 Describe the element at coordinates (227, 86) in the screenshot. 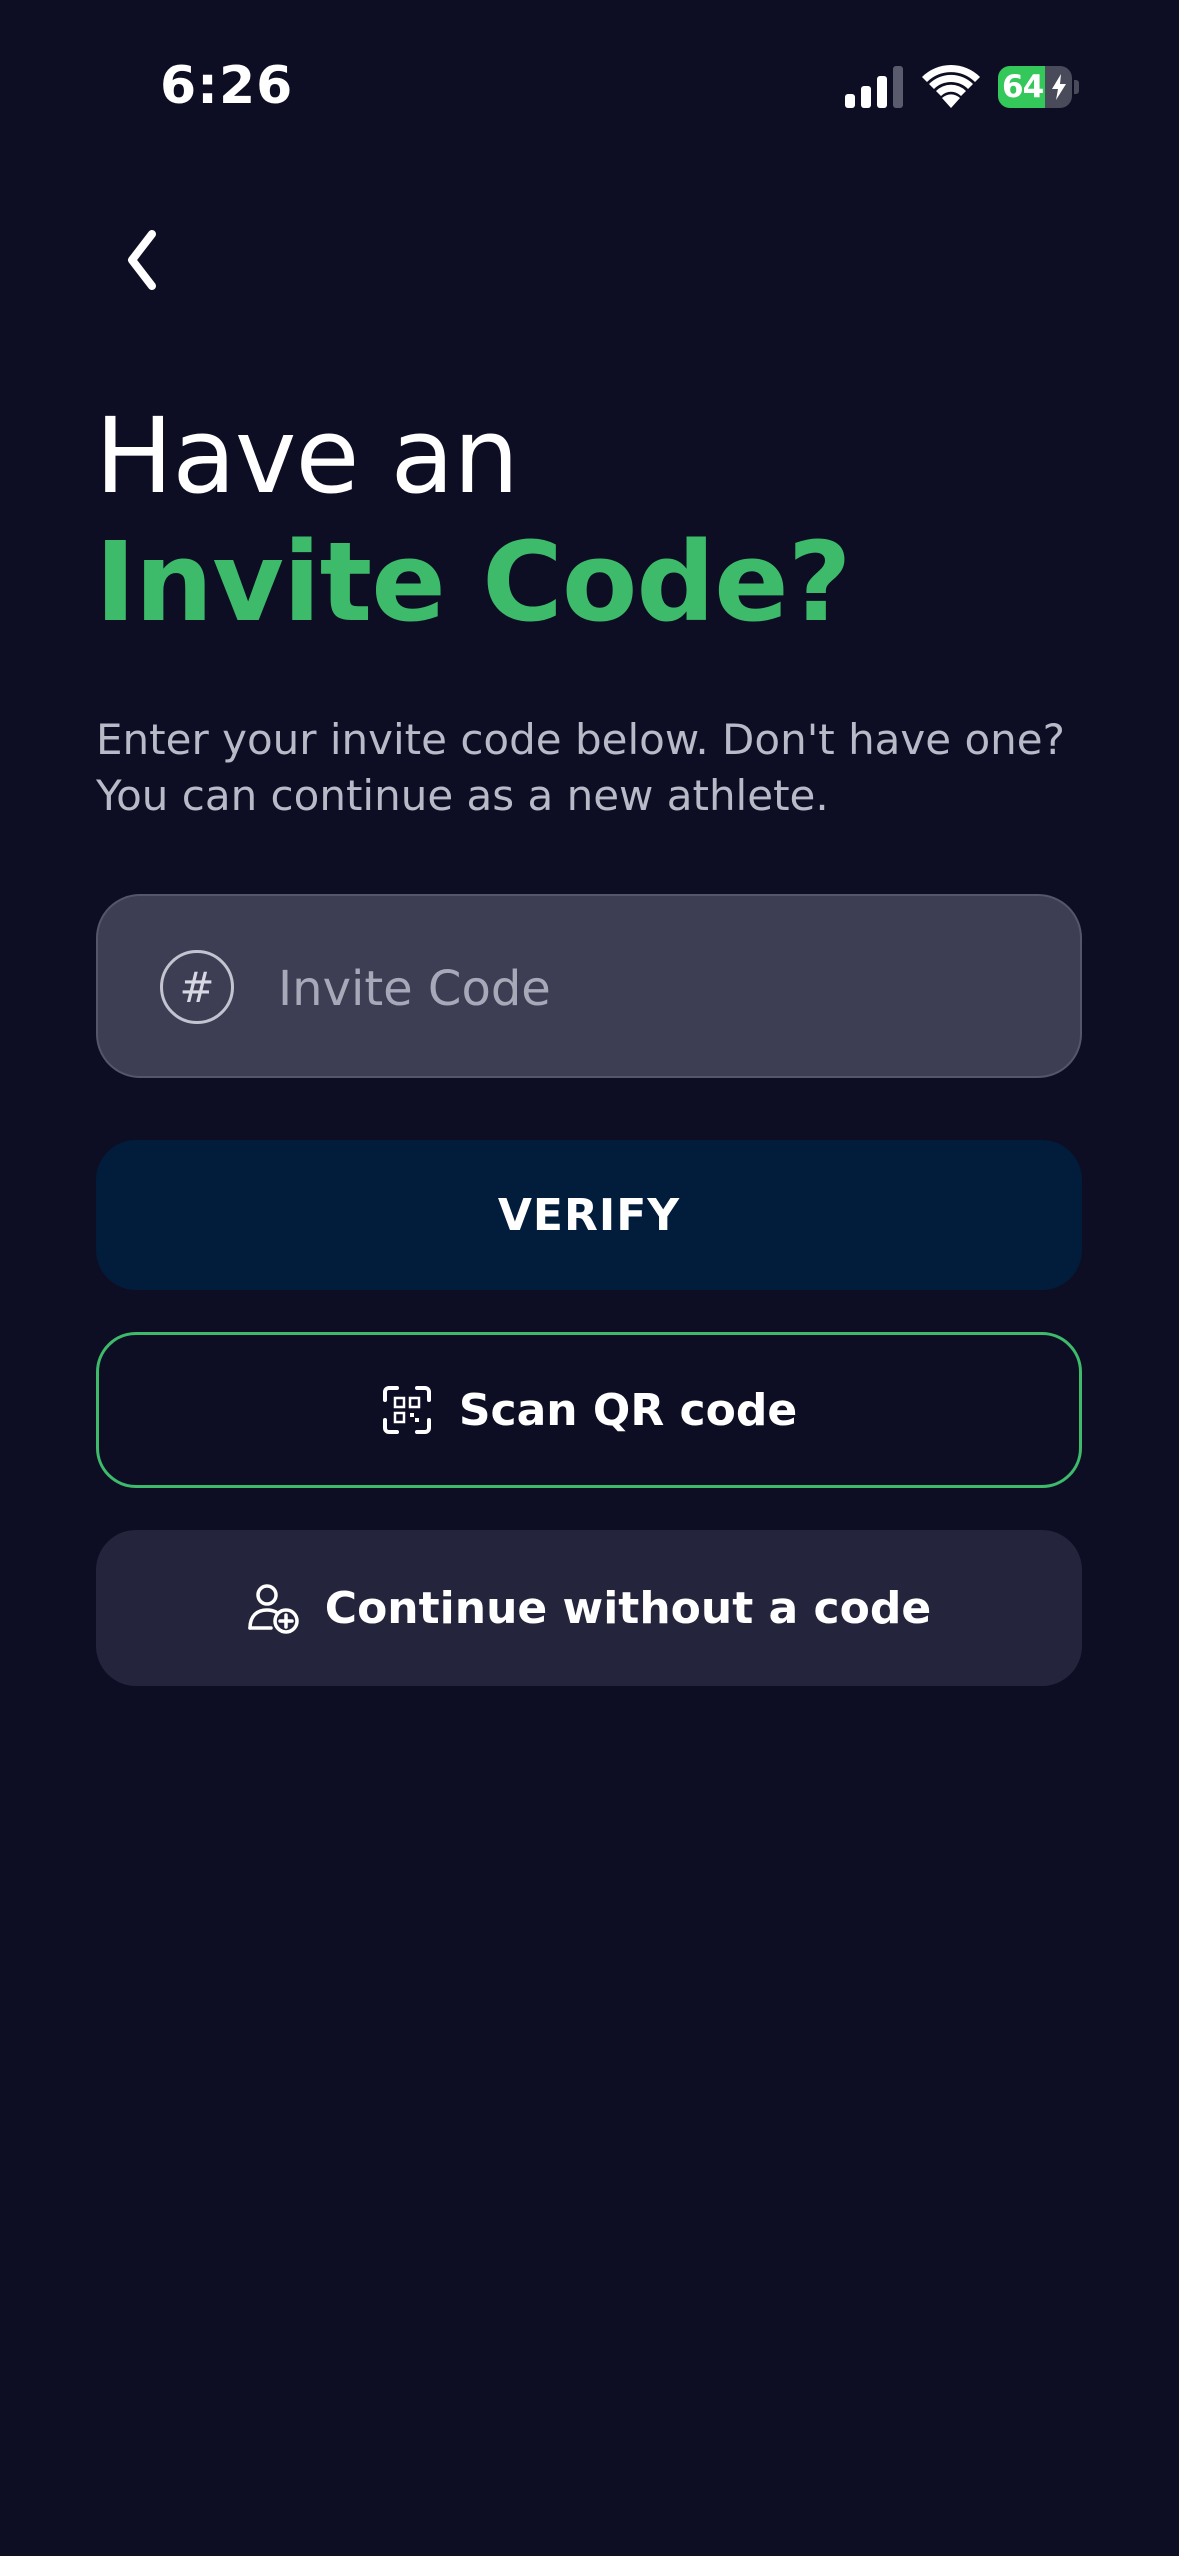

I see `status-time: 6:26` at that location.